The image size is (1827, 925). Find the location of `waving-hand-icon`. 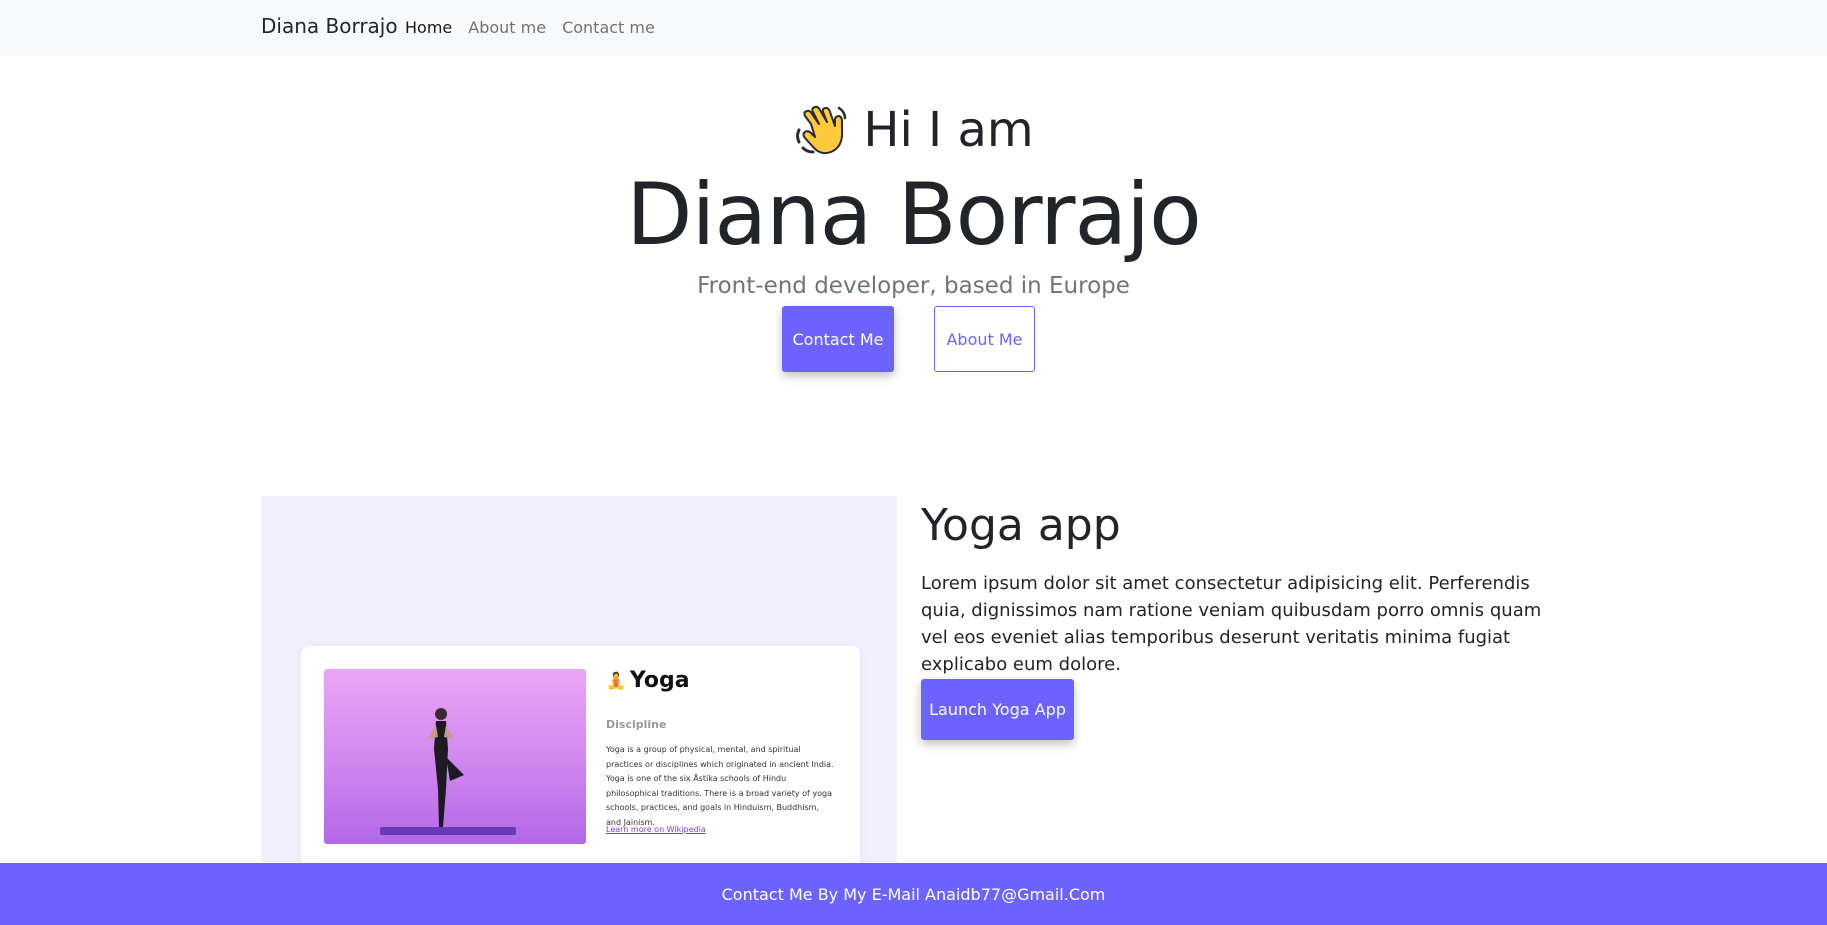

waving-hand-icon is located at coordinates (821, 130).